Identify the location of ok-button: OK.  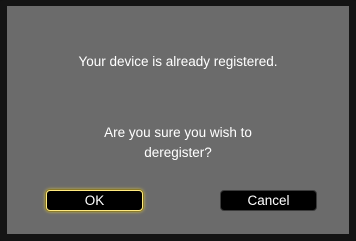
(94, 200).